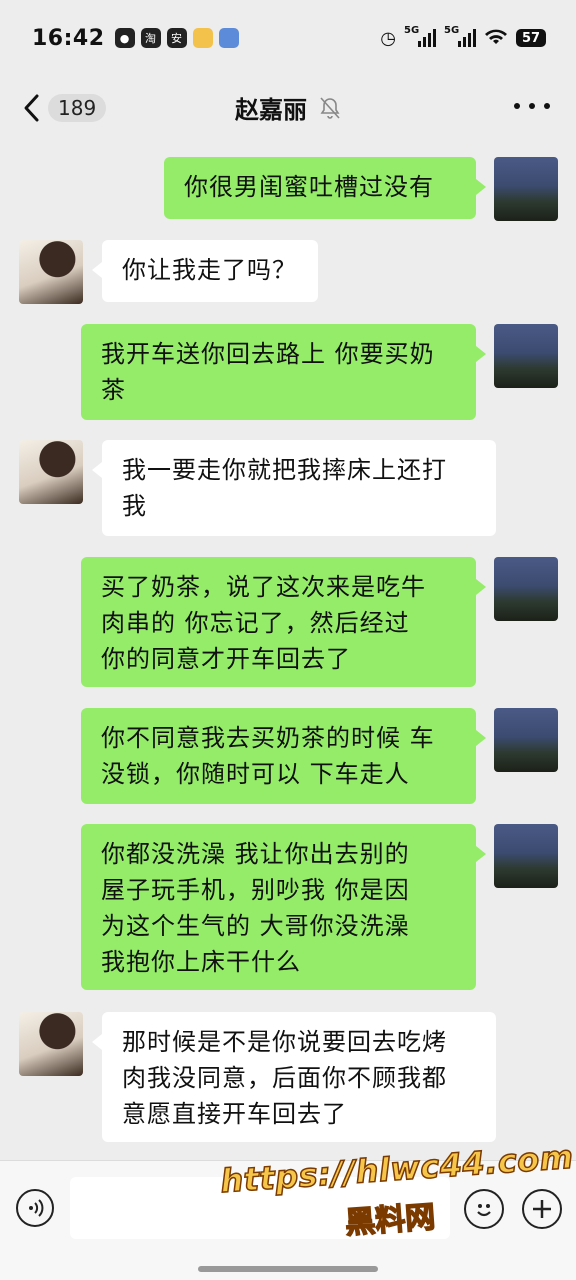  I want to click on plus-icon, so click(542, 1209).